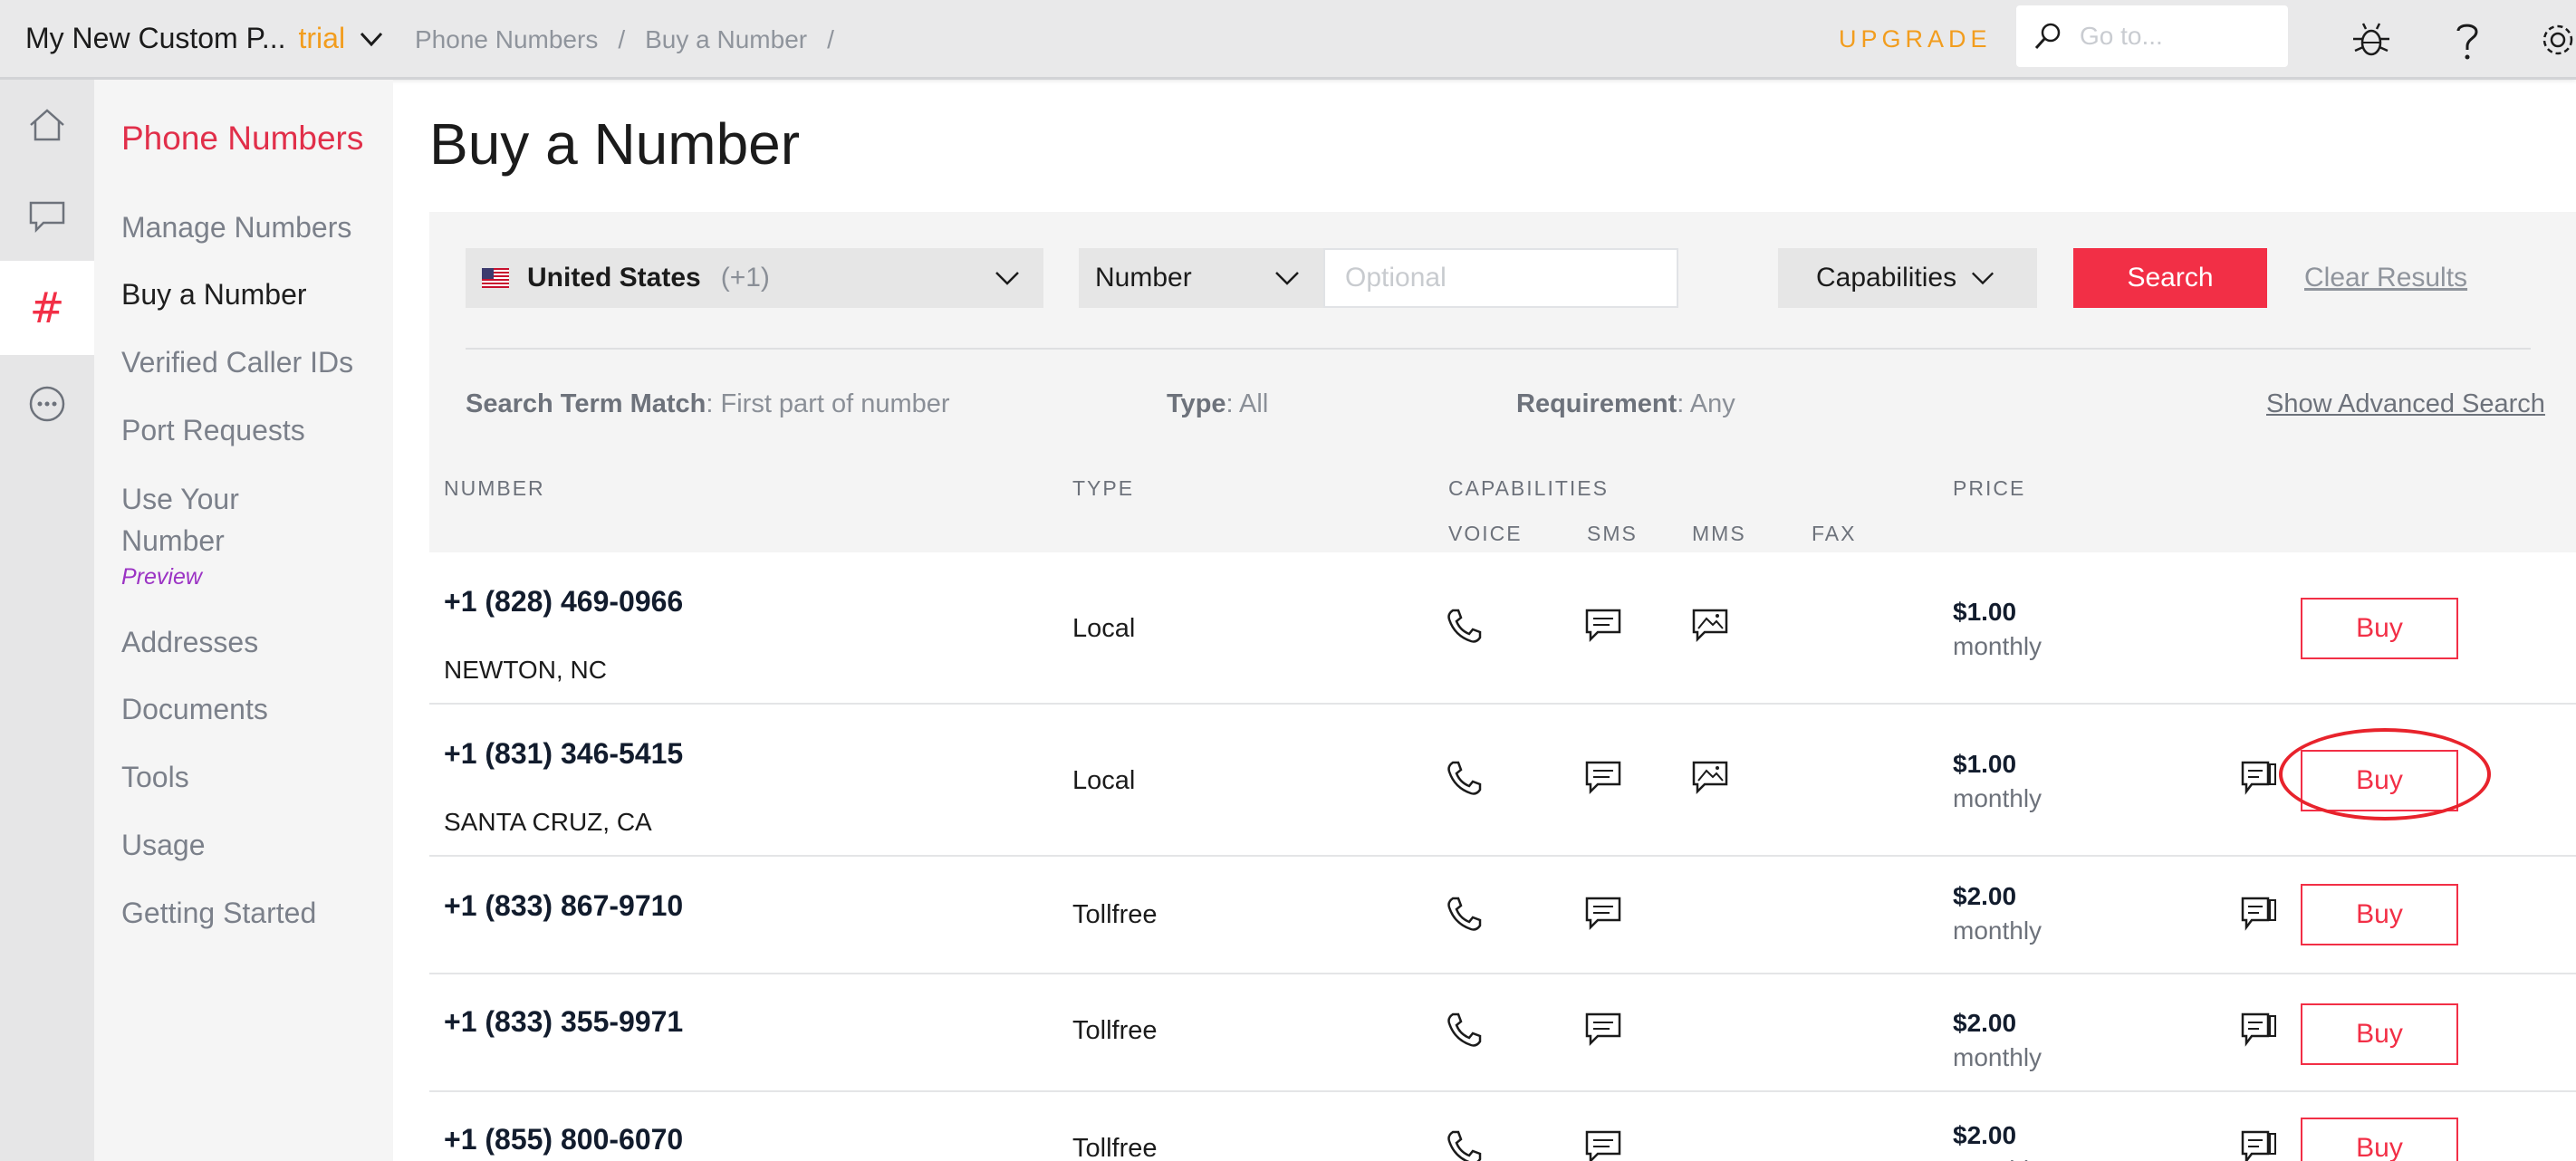 The height and width of the screenshot is (1161, 2576). What do you see at coordinates (252, 913) in the screenshot?
I see `subnav-item-getting-started: Getting Started` at bounding box center [252, 913].